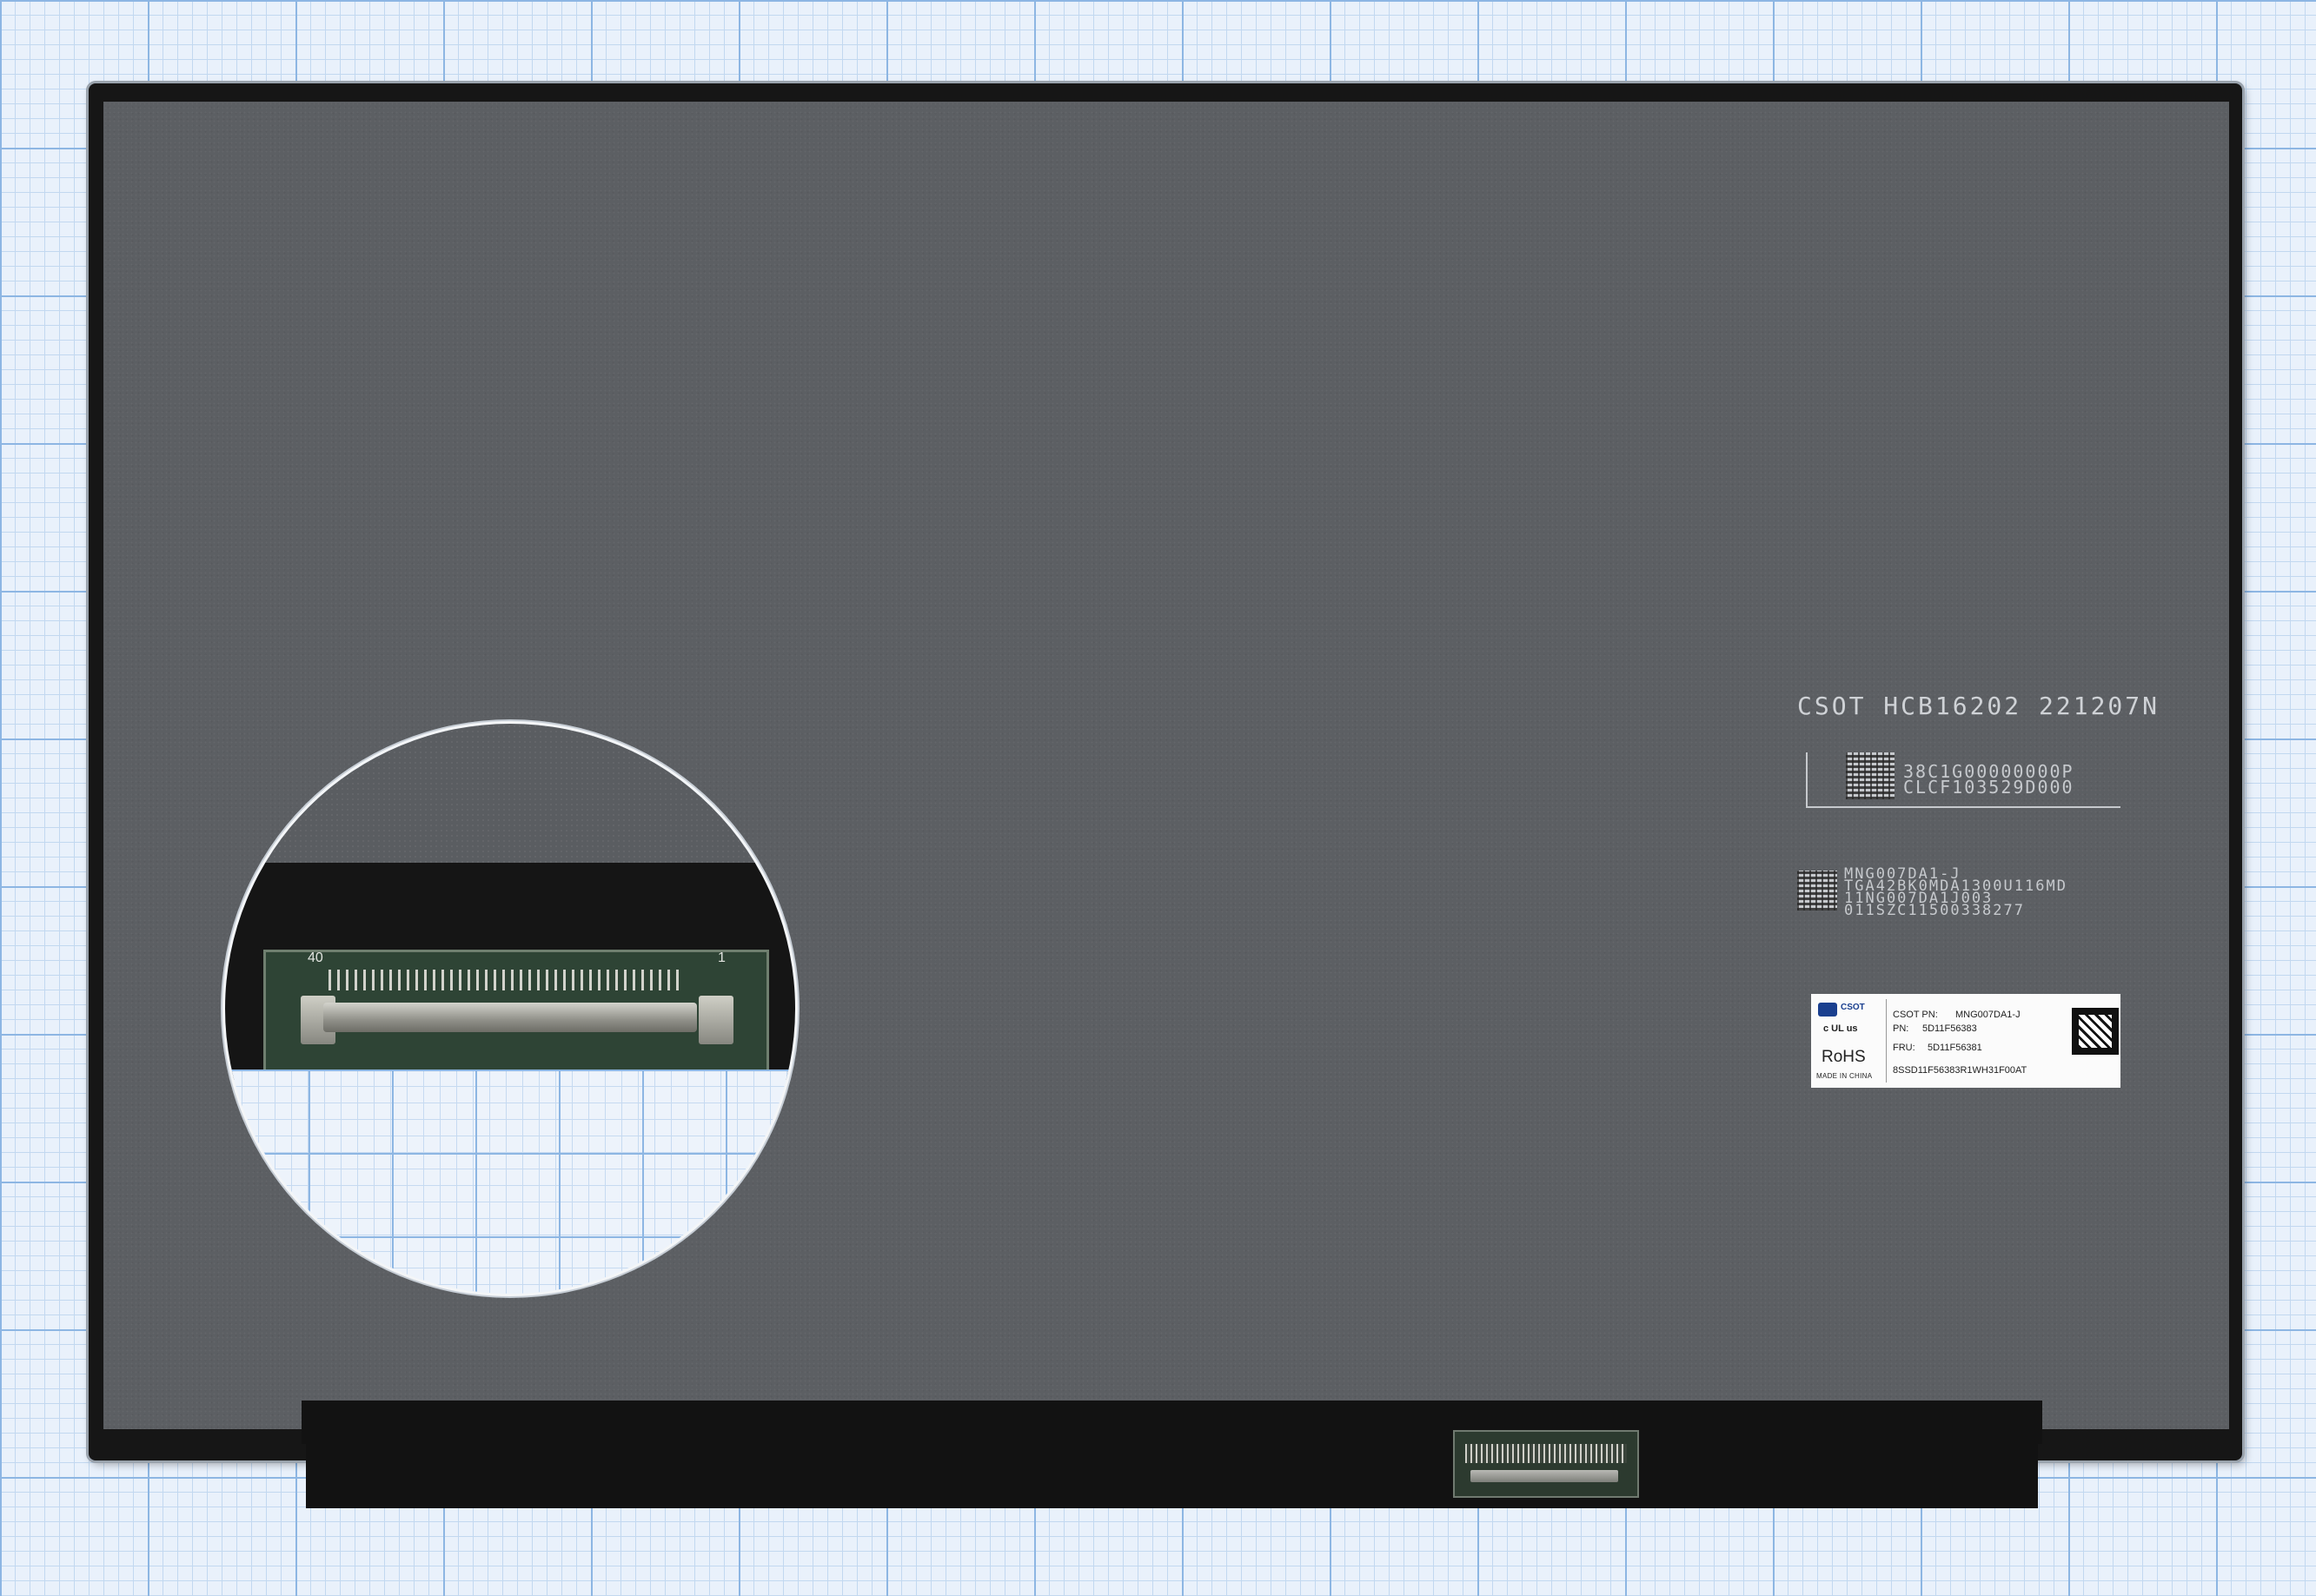 This screenshot has width=2316, height=1596. I want to click on serial-number: 8SSD11F56383R1WH31F00AT, so click(1960, 1070).